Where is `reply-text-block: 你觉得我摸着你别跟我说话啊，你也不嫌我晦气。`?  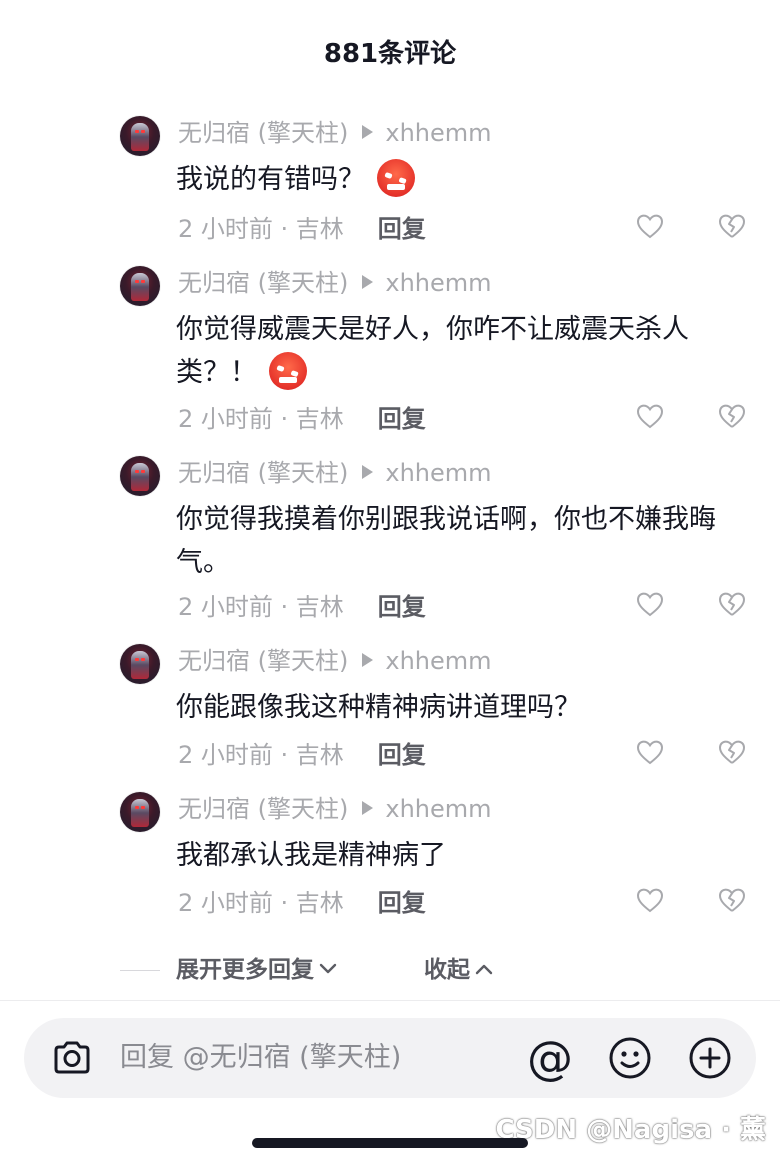
reply-text-block: 你觉得我摸着你别跟我说话啊，你也不嫌我晦气。 is located at coordinates (456, 541).